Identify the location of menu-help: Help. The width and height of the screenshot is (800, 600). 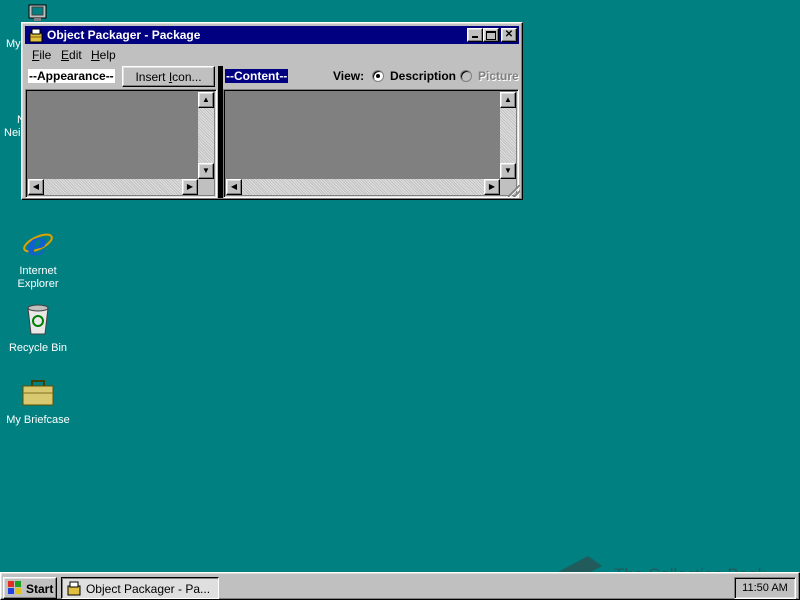
(103, 55).